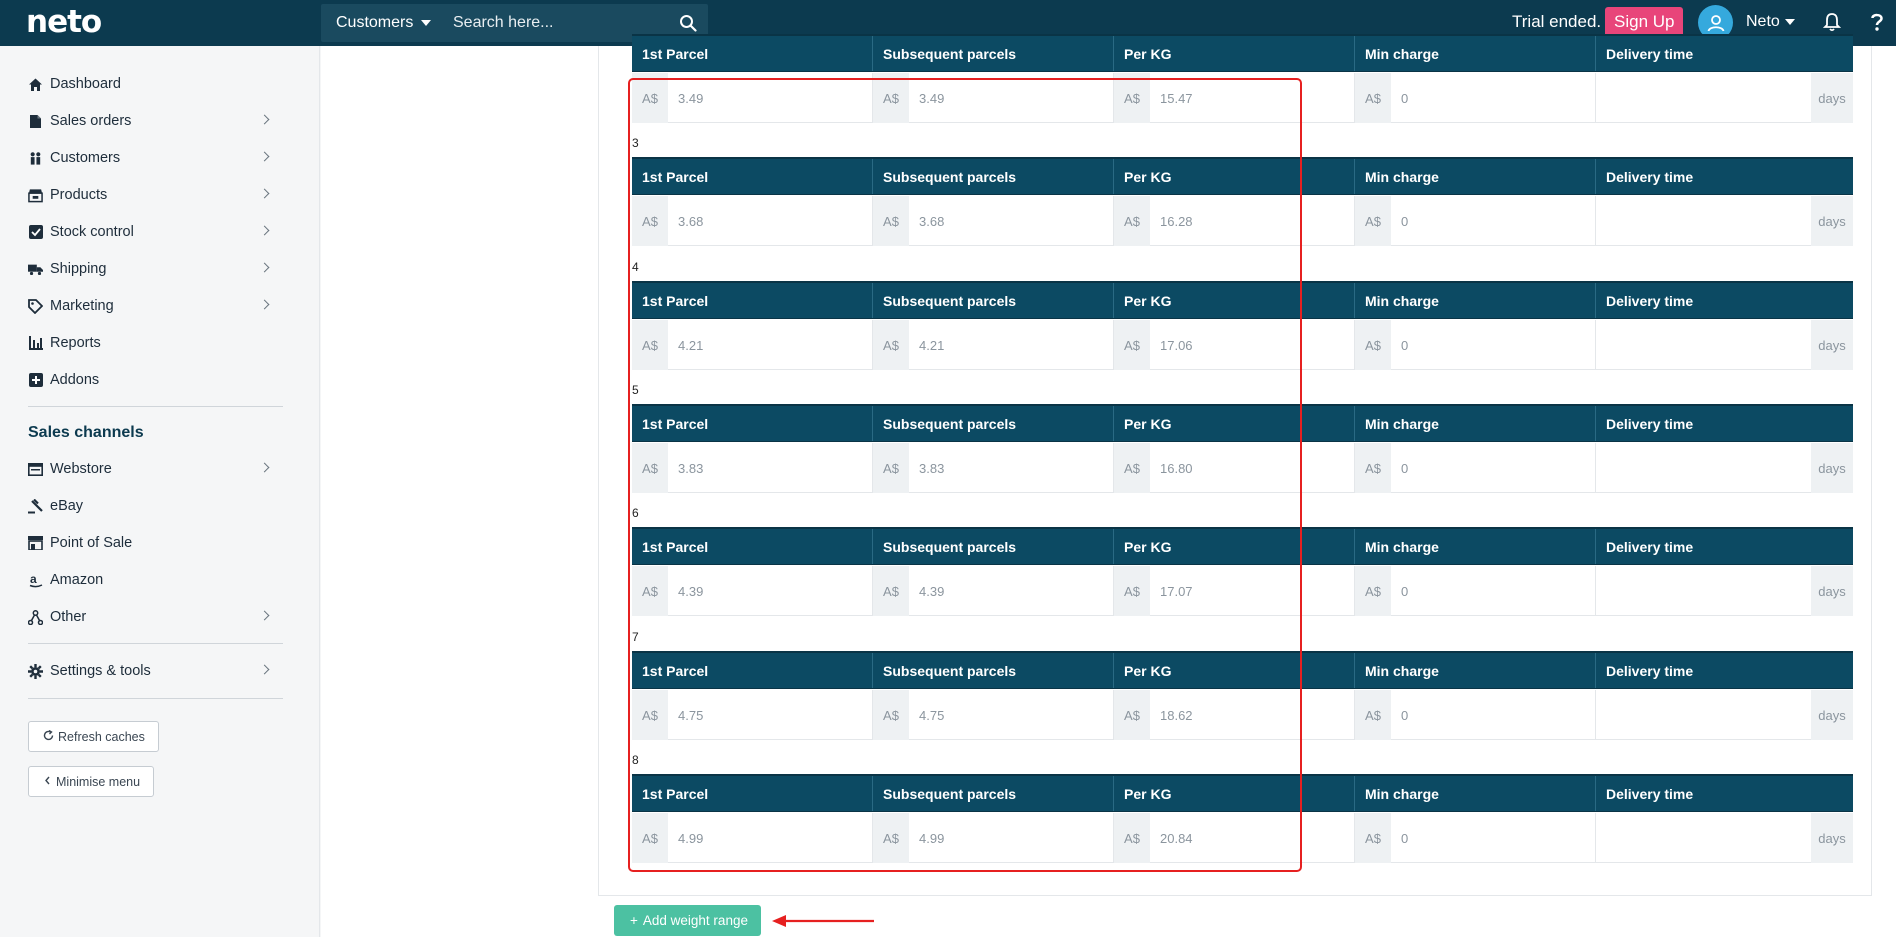 Image resolution: width=1896 pixels, height=937 pixels. I want to click on sidebar-item-reports: Reports, so click(148, 343).